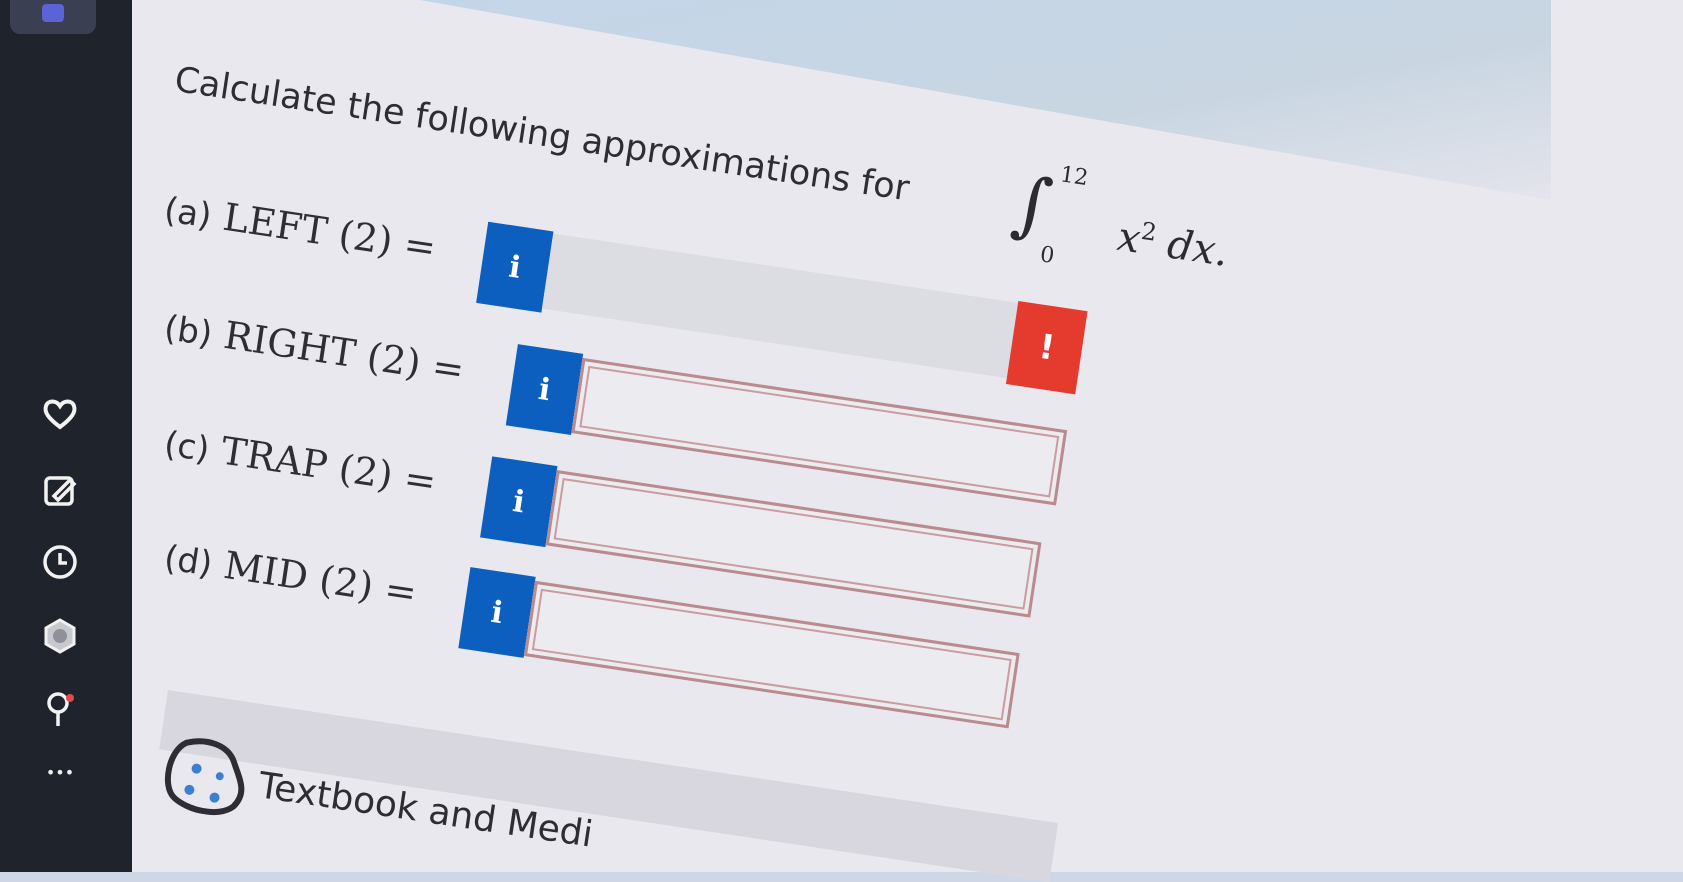 The height and width of the screenshot is (882, 1683). Describe the element at coordinates (60, 562) in the screenshot. I see `clock-icon` at that location.